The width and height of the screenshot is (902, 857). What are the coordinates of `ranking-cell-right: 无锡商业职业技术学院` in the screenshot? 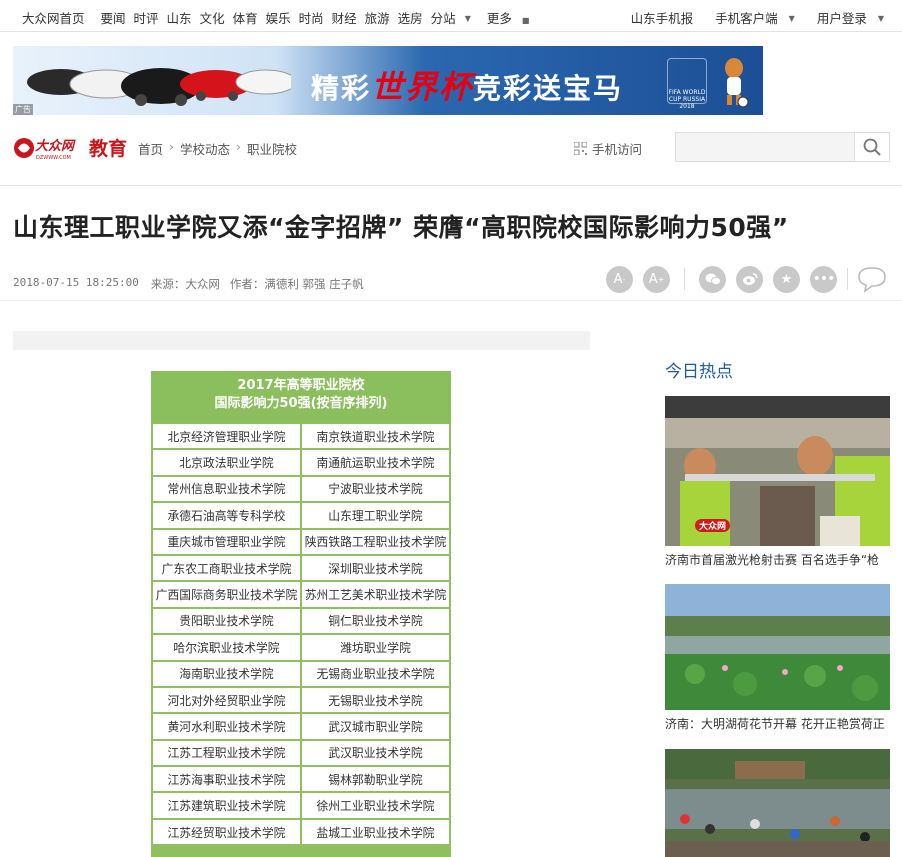 It's located at (375, 673).